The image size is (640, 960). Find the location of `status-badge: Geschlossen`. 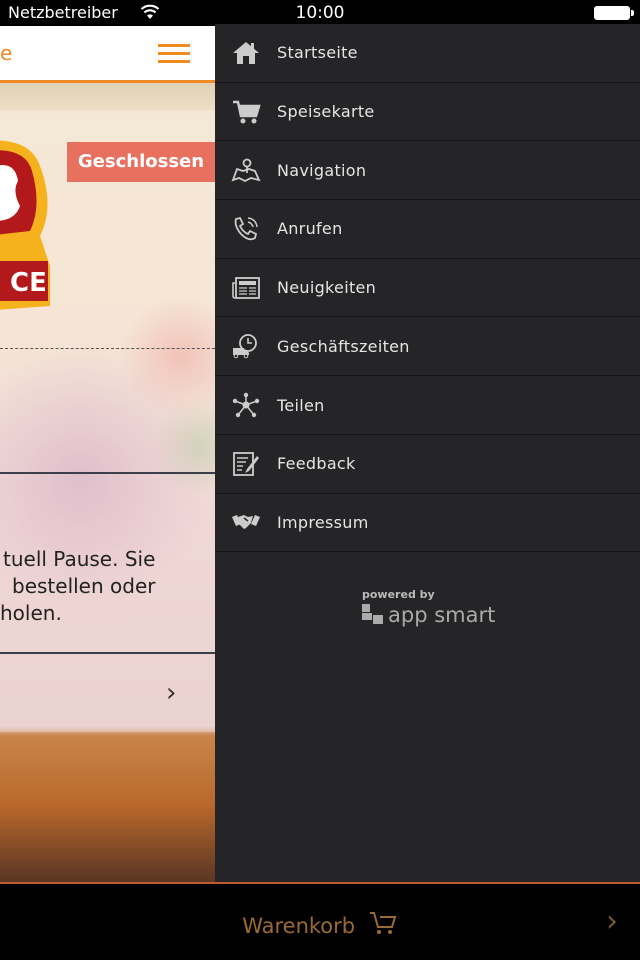

status-badge: Geschlossen is located at coordinates (141, 162).